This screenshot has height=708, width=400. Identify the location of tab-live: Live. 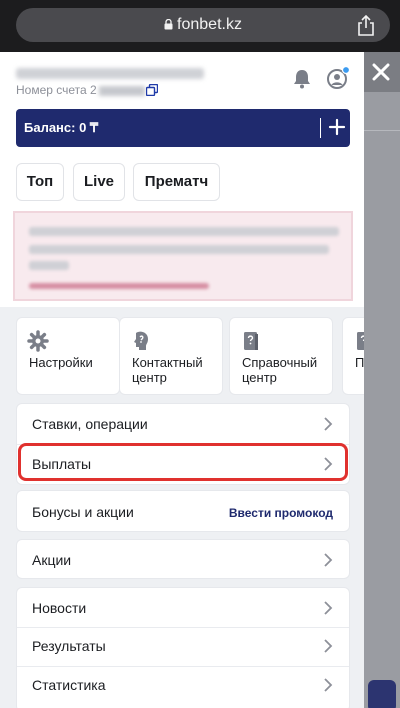
(99, 182).